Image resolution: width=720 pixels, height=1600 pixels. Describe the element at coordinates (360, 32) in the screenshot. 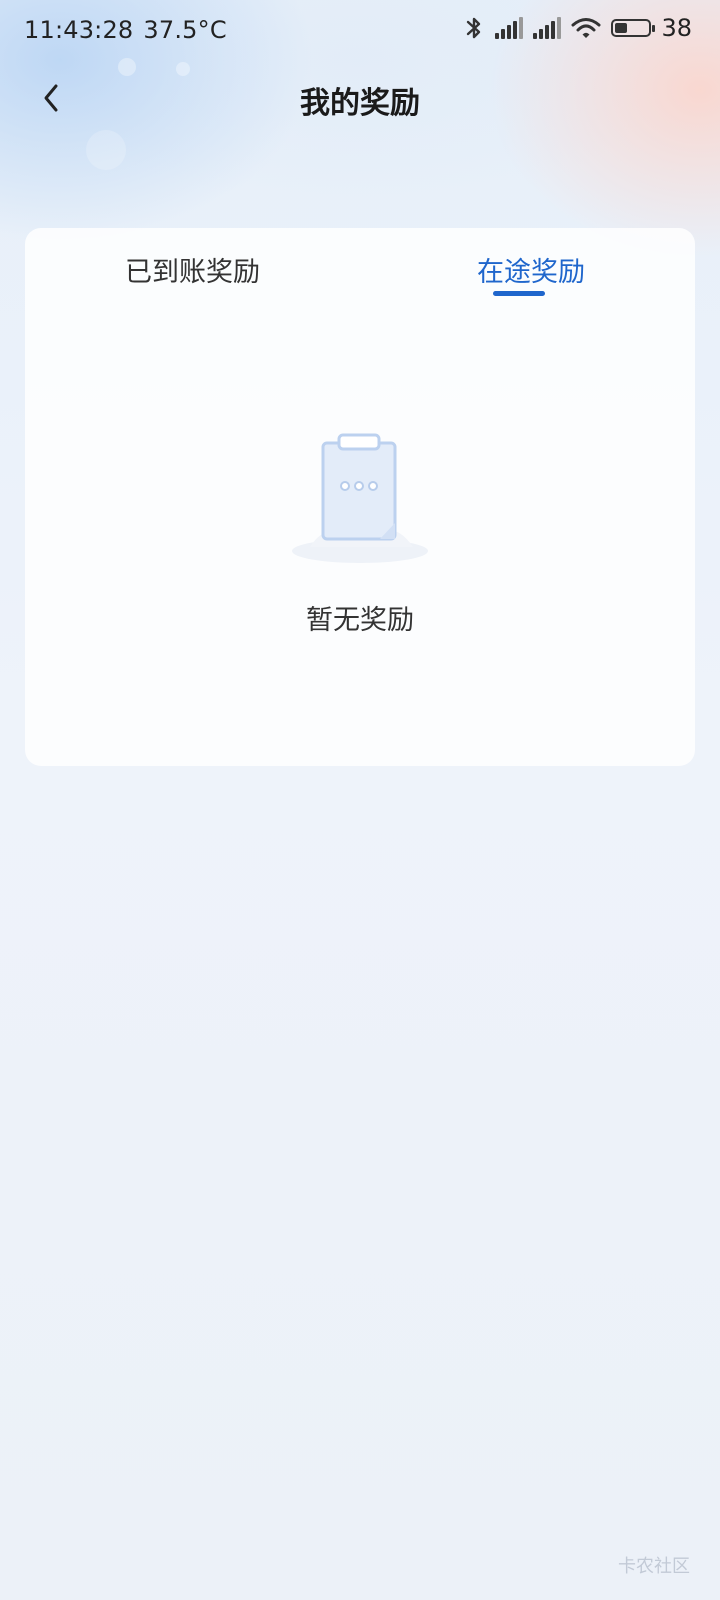

I see `status-bar: 11:43:28 37.5°C 38` at that location.